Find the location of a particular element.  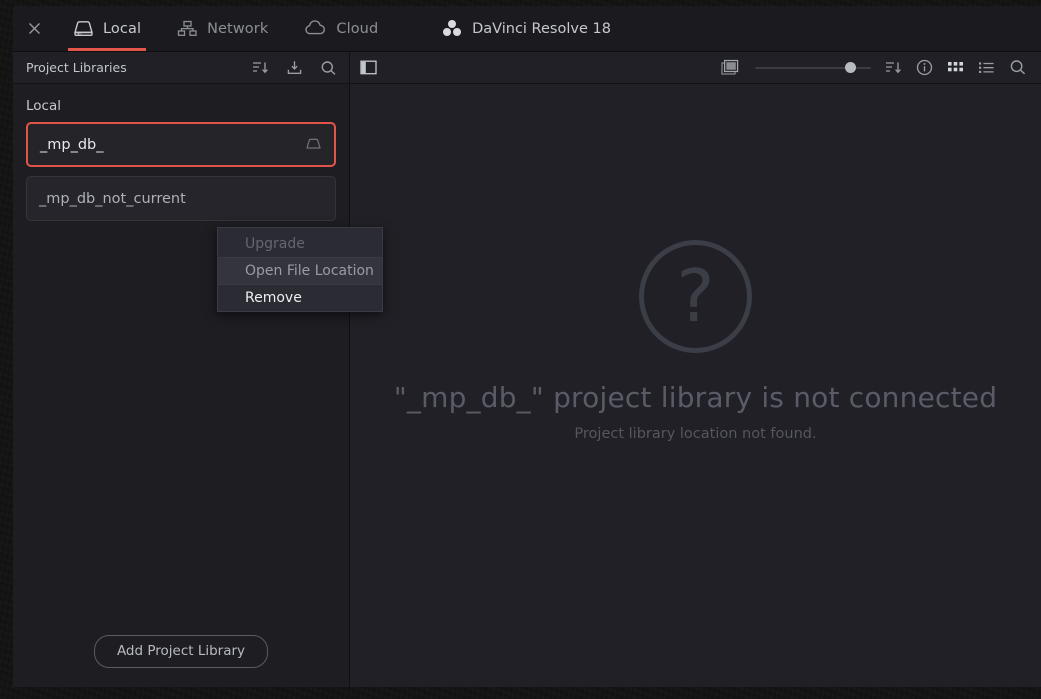

sidebar-toolbar-title: Project Libraries is located at coordinates (76, 67).